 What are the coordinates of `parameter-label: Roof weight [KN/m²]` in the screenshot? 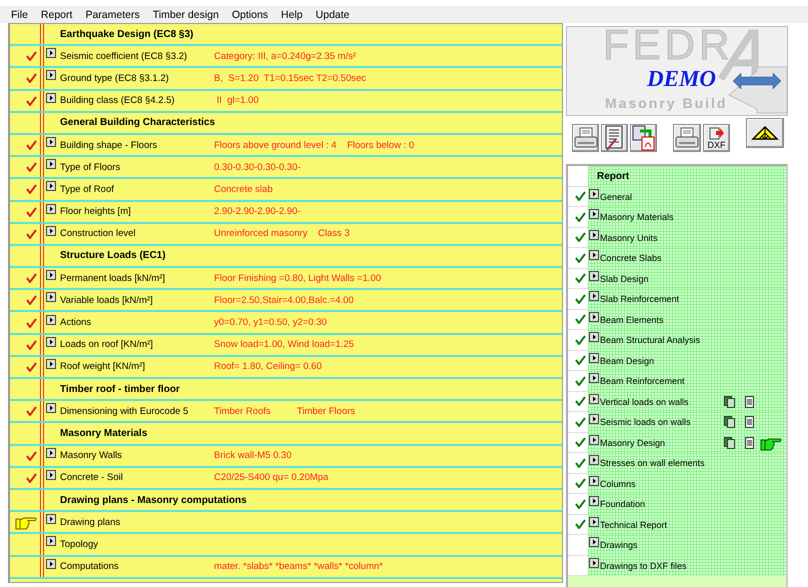 It's located at (137, 366).